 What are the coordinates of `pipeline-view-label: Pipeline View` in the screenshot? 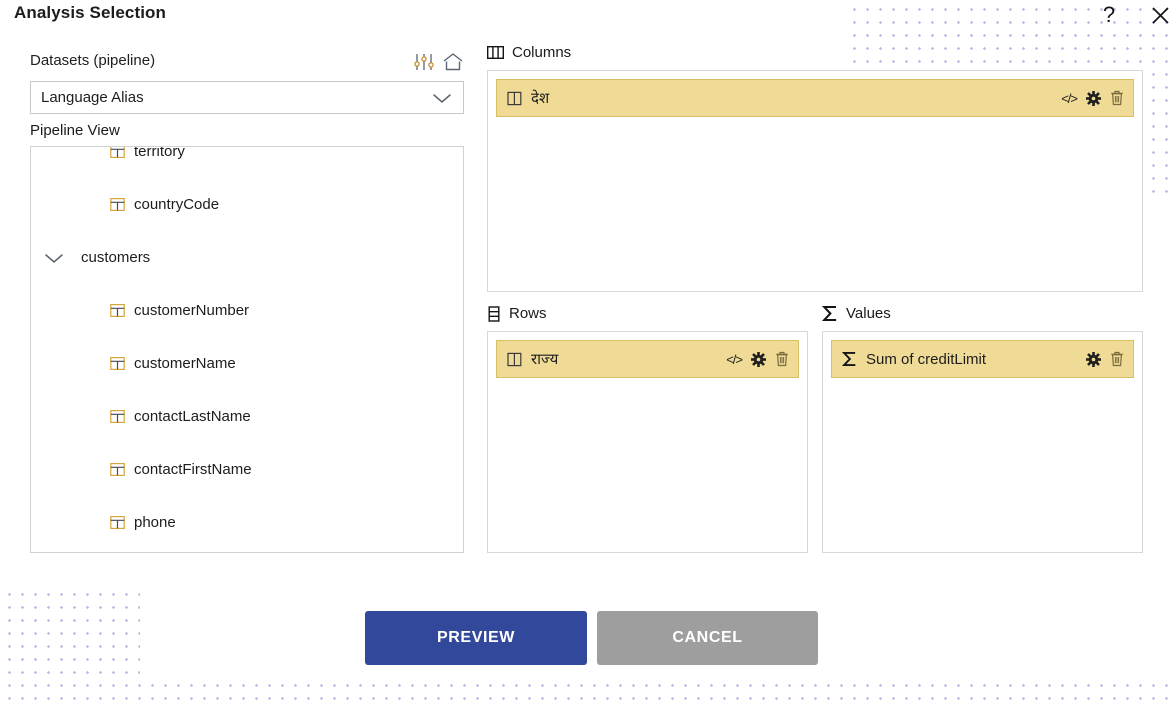 It's located at (75, 130).